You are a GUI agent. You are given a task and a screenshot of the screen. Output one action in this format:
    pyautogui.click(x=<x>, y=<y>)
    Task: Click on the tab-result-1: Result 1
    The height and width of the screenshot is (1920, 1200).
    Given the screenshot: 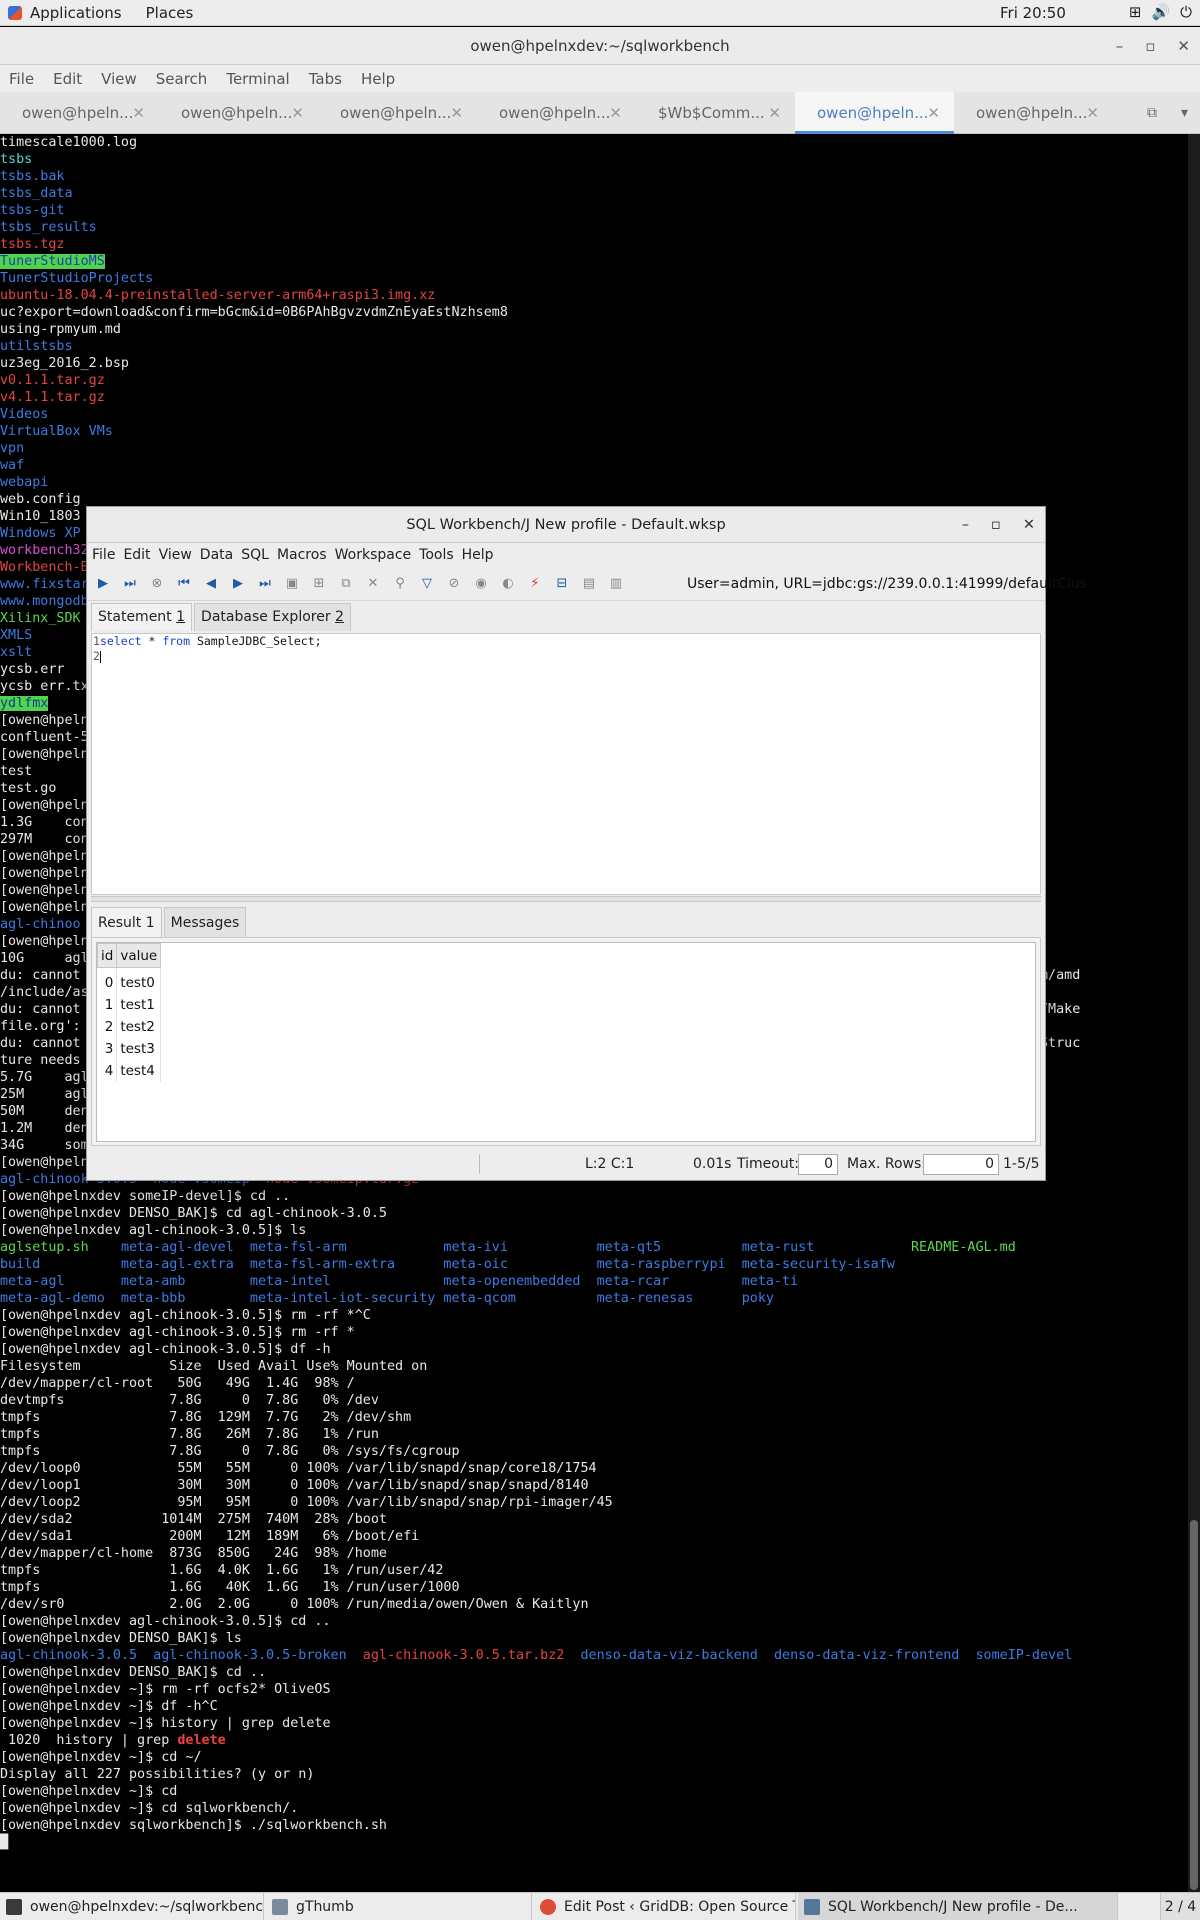 What is the action you would take?
    pyautogui.click(x=126, y=922)
    